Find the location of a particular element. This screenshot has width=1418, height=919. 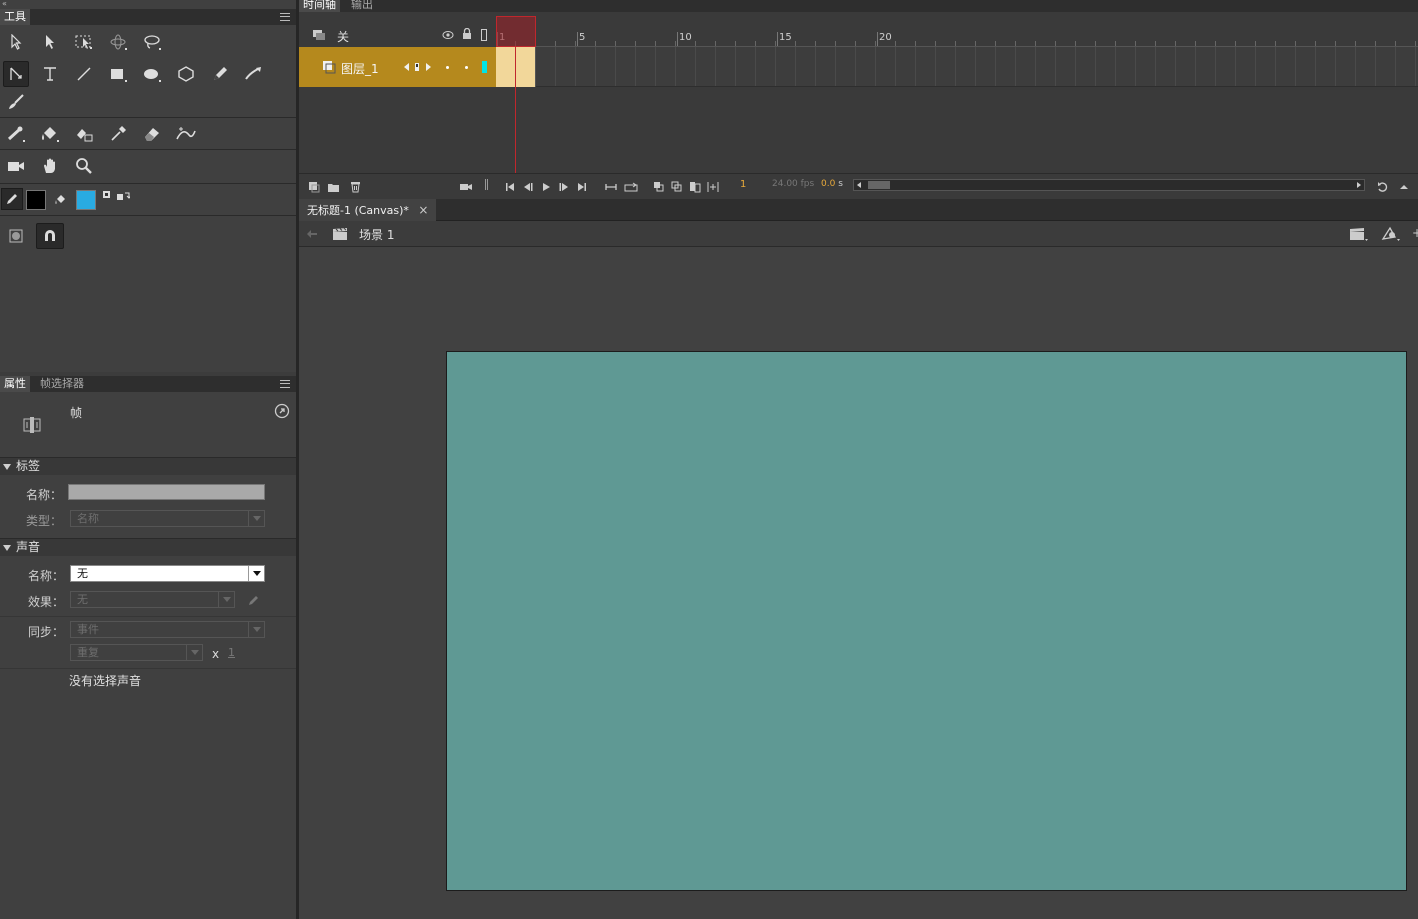

label-name-label: 名称： is located at coordinates (43, 495).